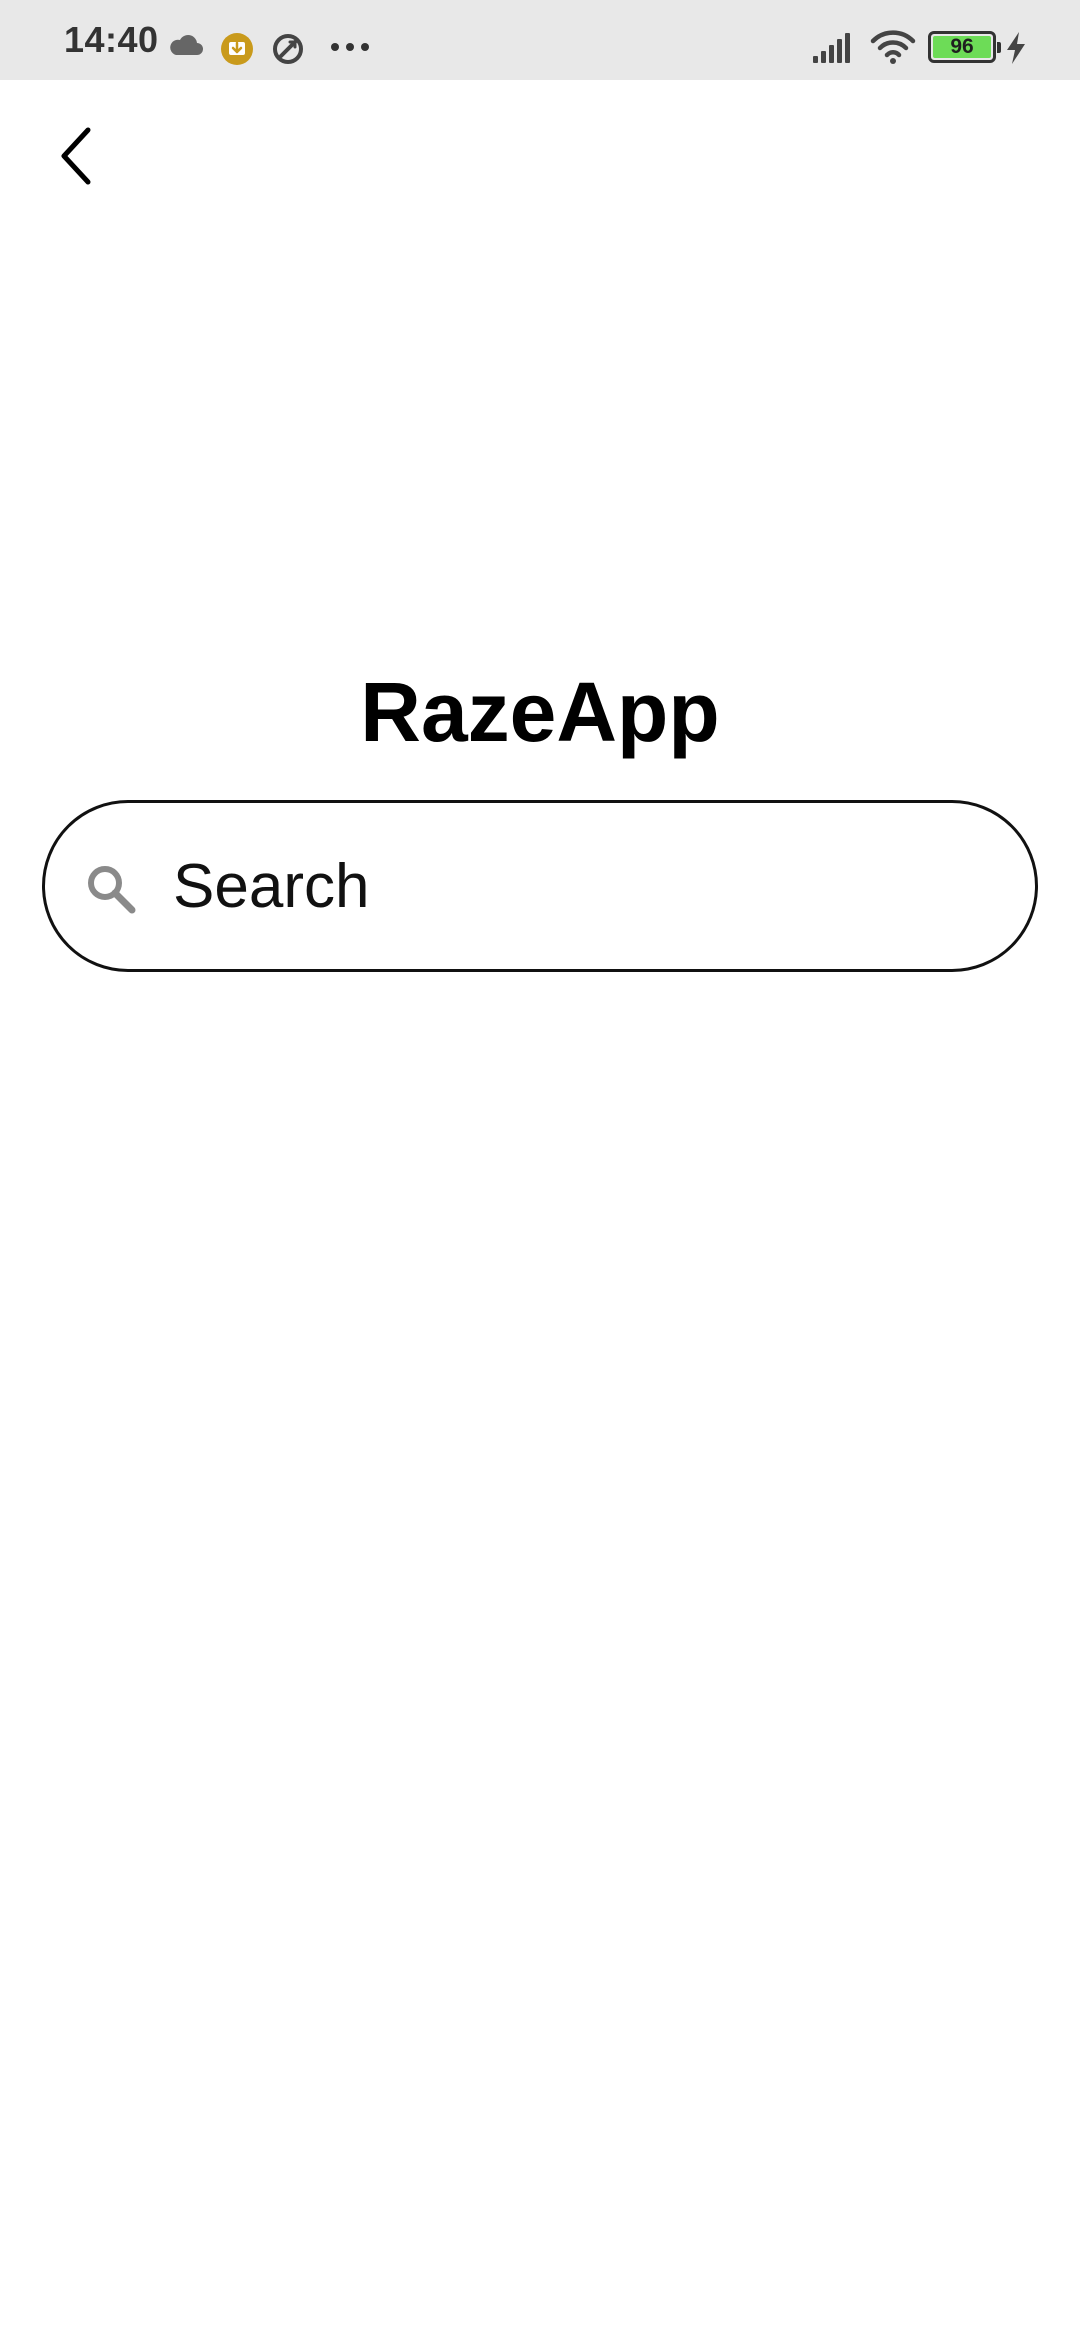  Describe the element at coordinates (831, 48) in the screenshot. I see `signal-icon` at that location.